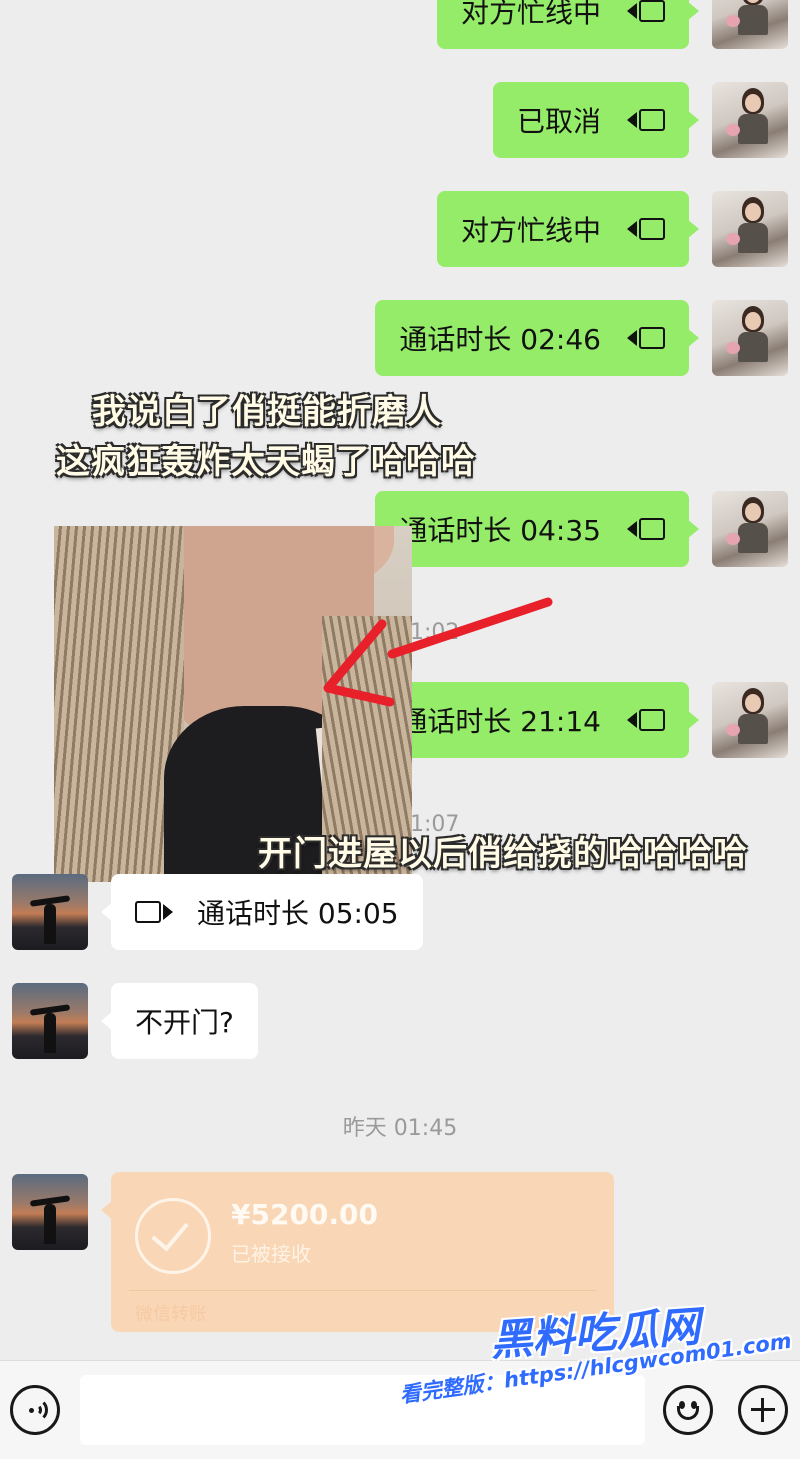 The image size is (800, 1459). What do you see at coordinates (558, 121) in the screenshot?
I see `message-text: 已取消` at bounding box center [558, 121].